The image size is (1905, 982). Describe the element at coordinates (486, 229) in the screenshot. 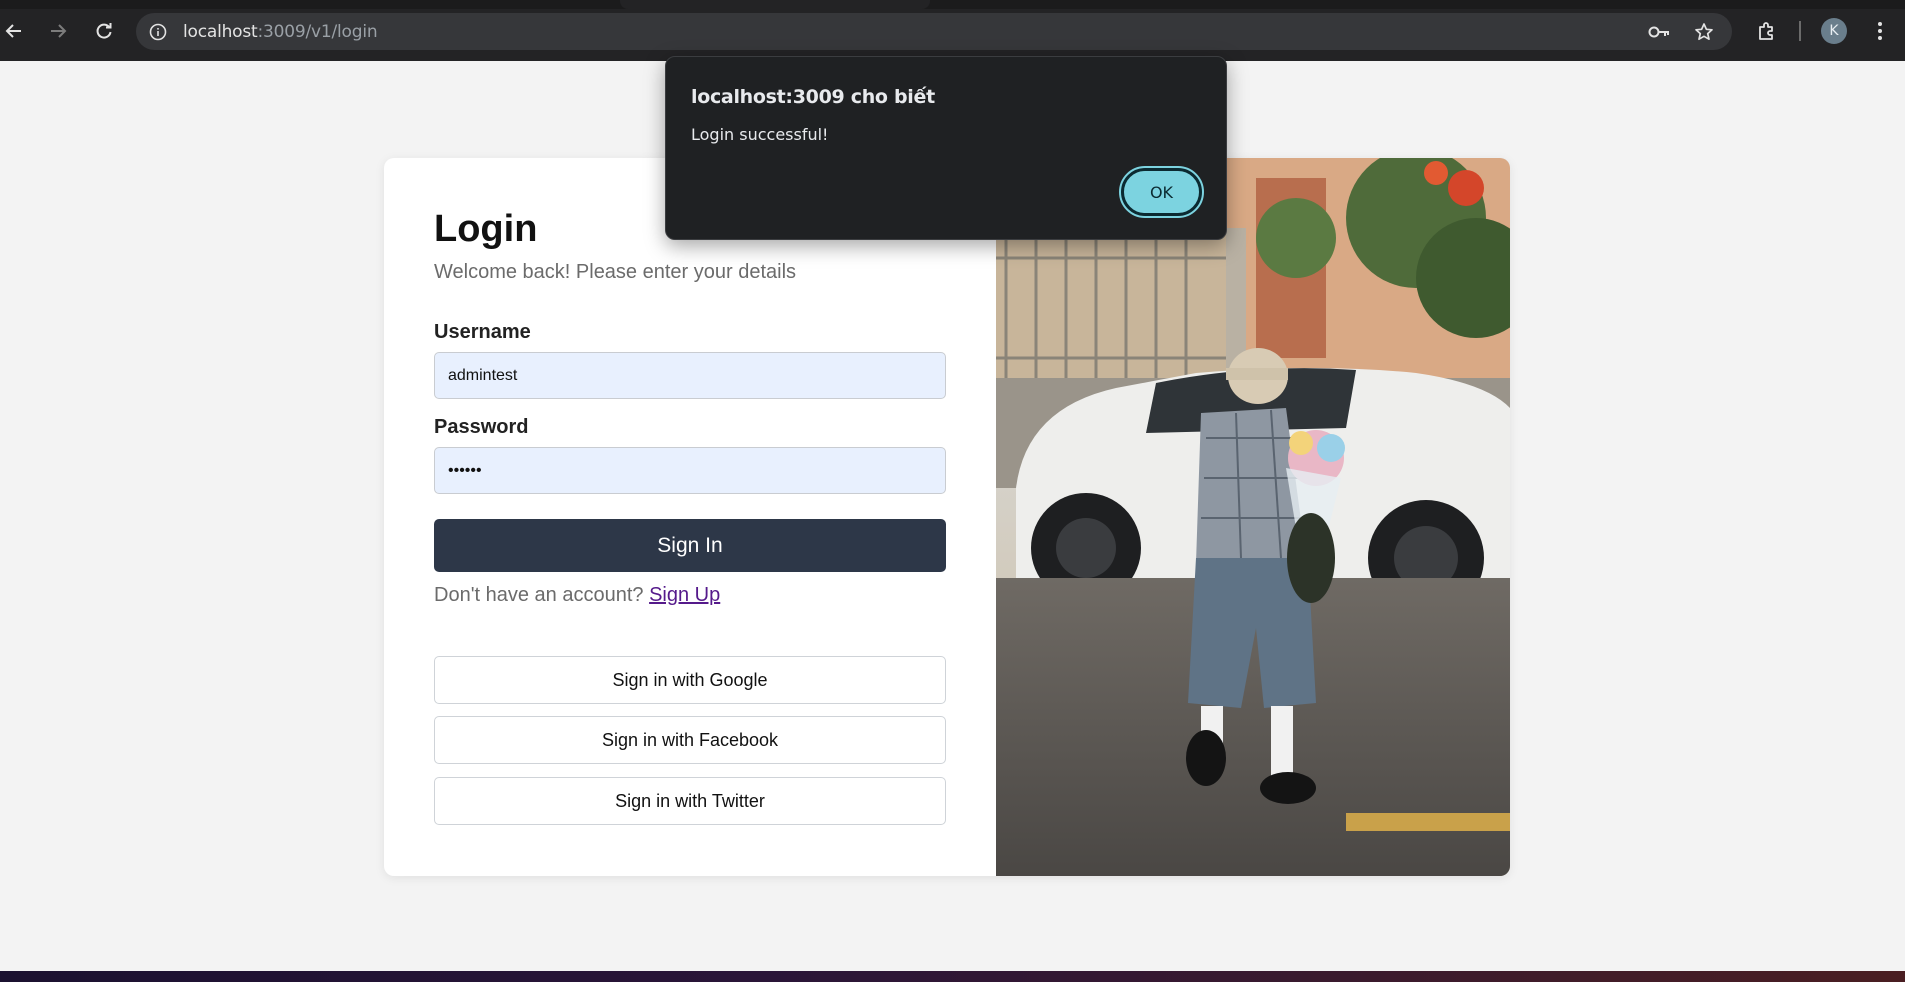

I see `page-title: Login` at that location.